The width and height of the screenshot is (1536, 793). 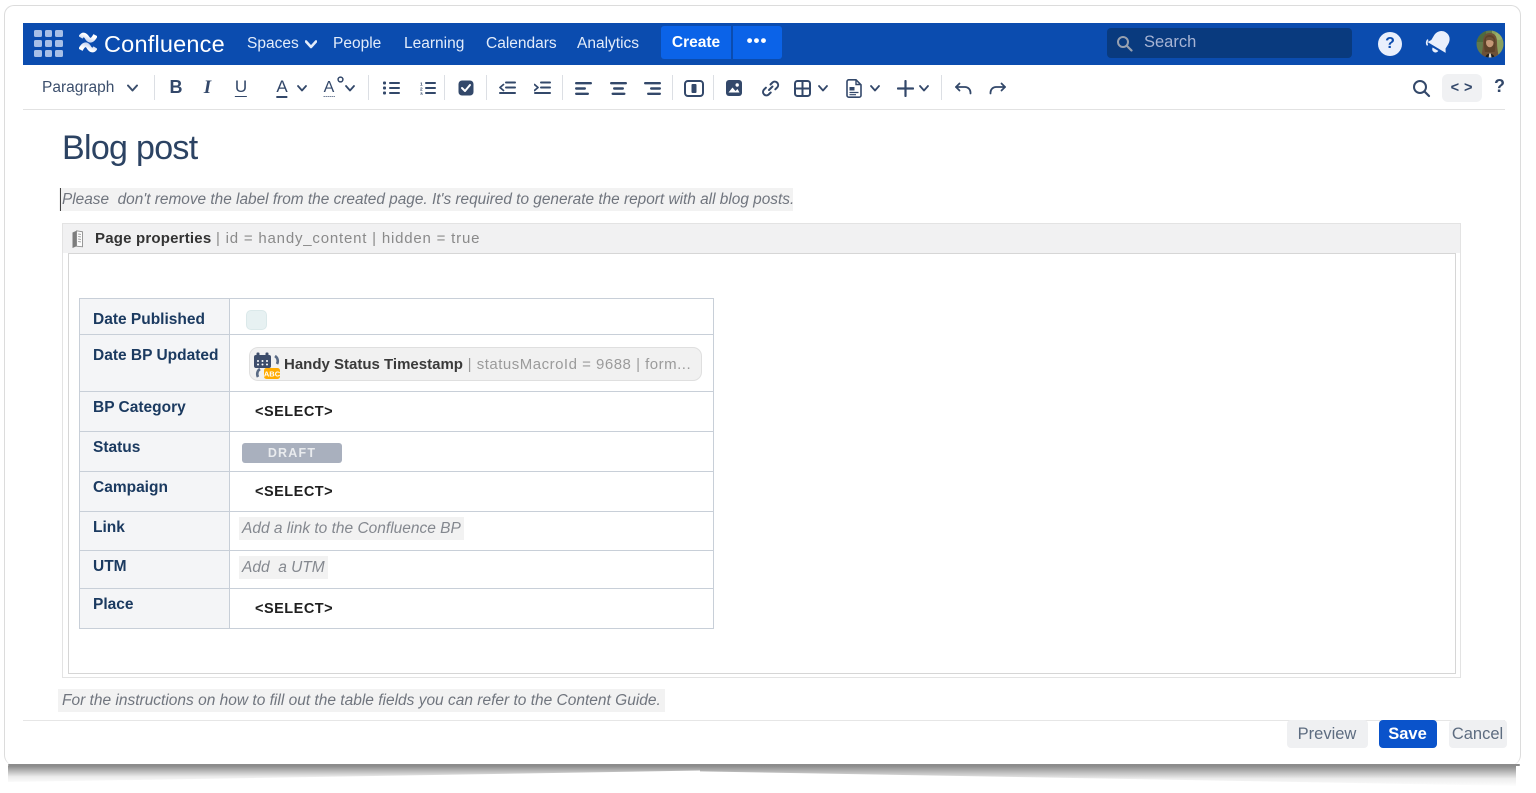 I want to click on svg-text: ABC, so click(x=272, y=374).